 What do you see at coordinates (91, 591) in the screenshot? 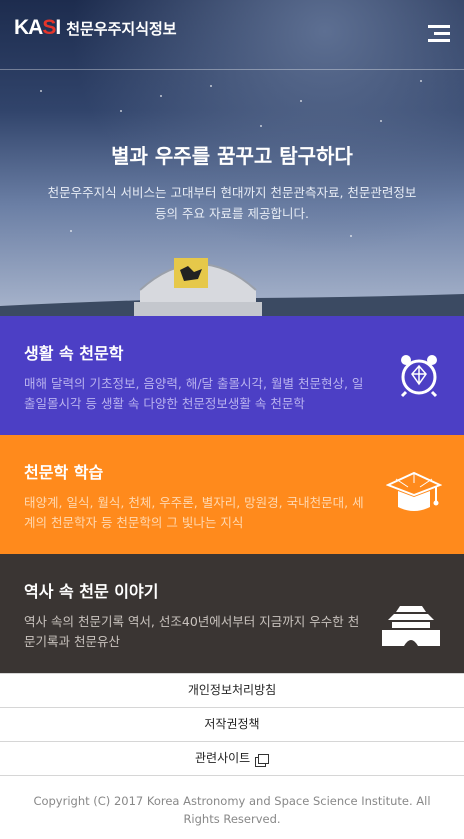
I see `card-title: 역사 속 천문 이야기` at bounding box center [91, 591].